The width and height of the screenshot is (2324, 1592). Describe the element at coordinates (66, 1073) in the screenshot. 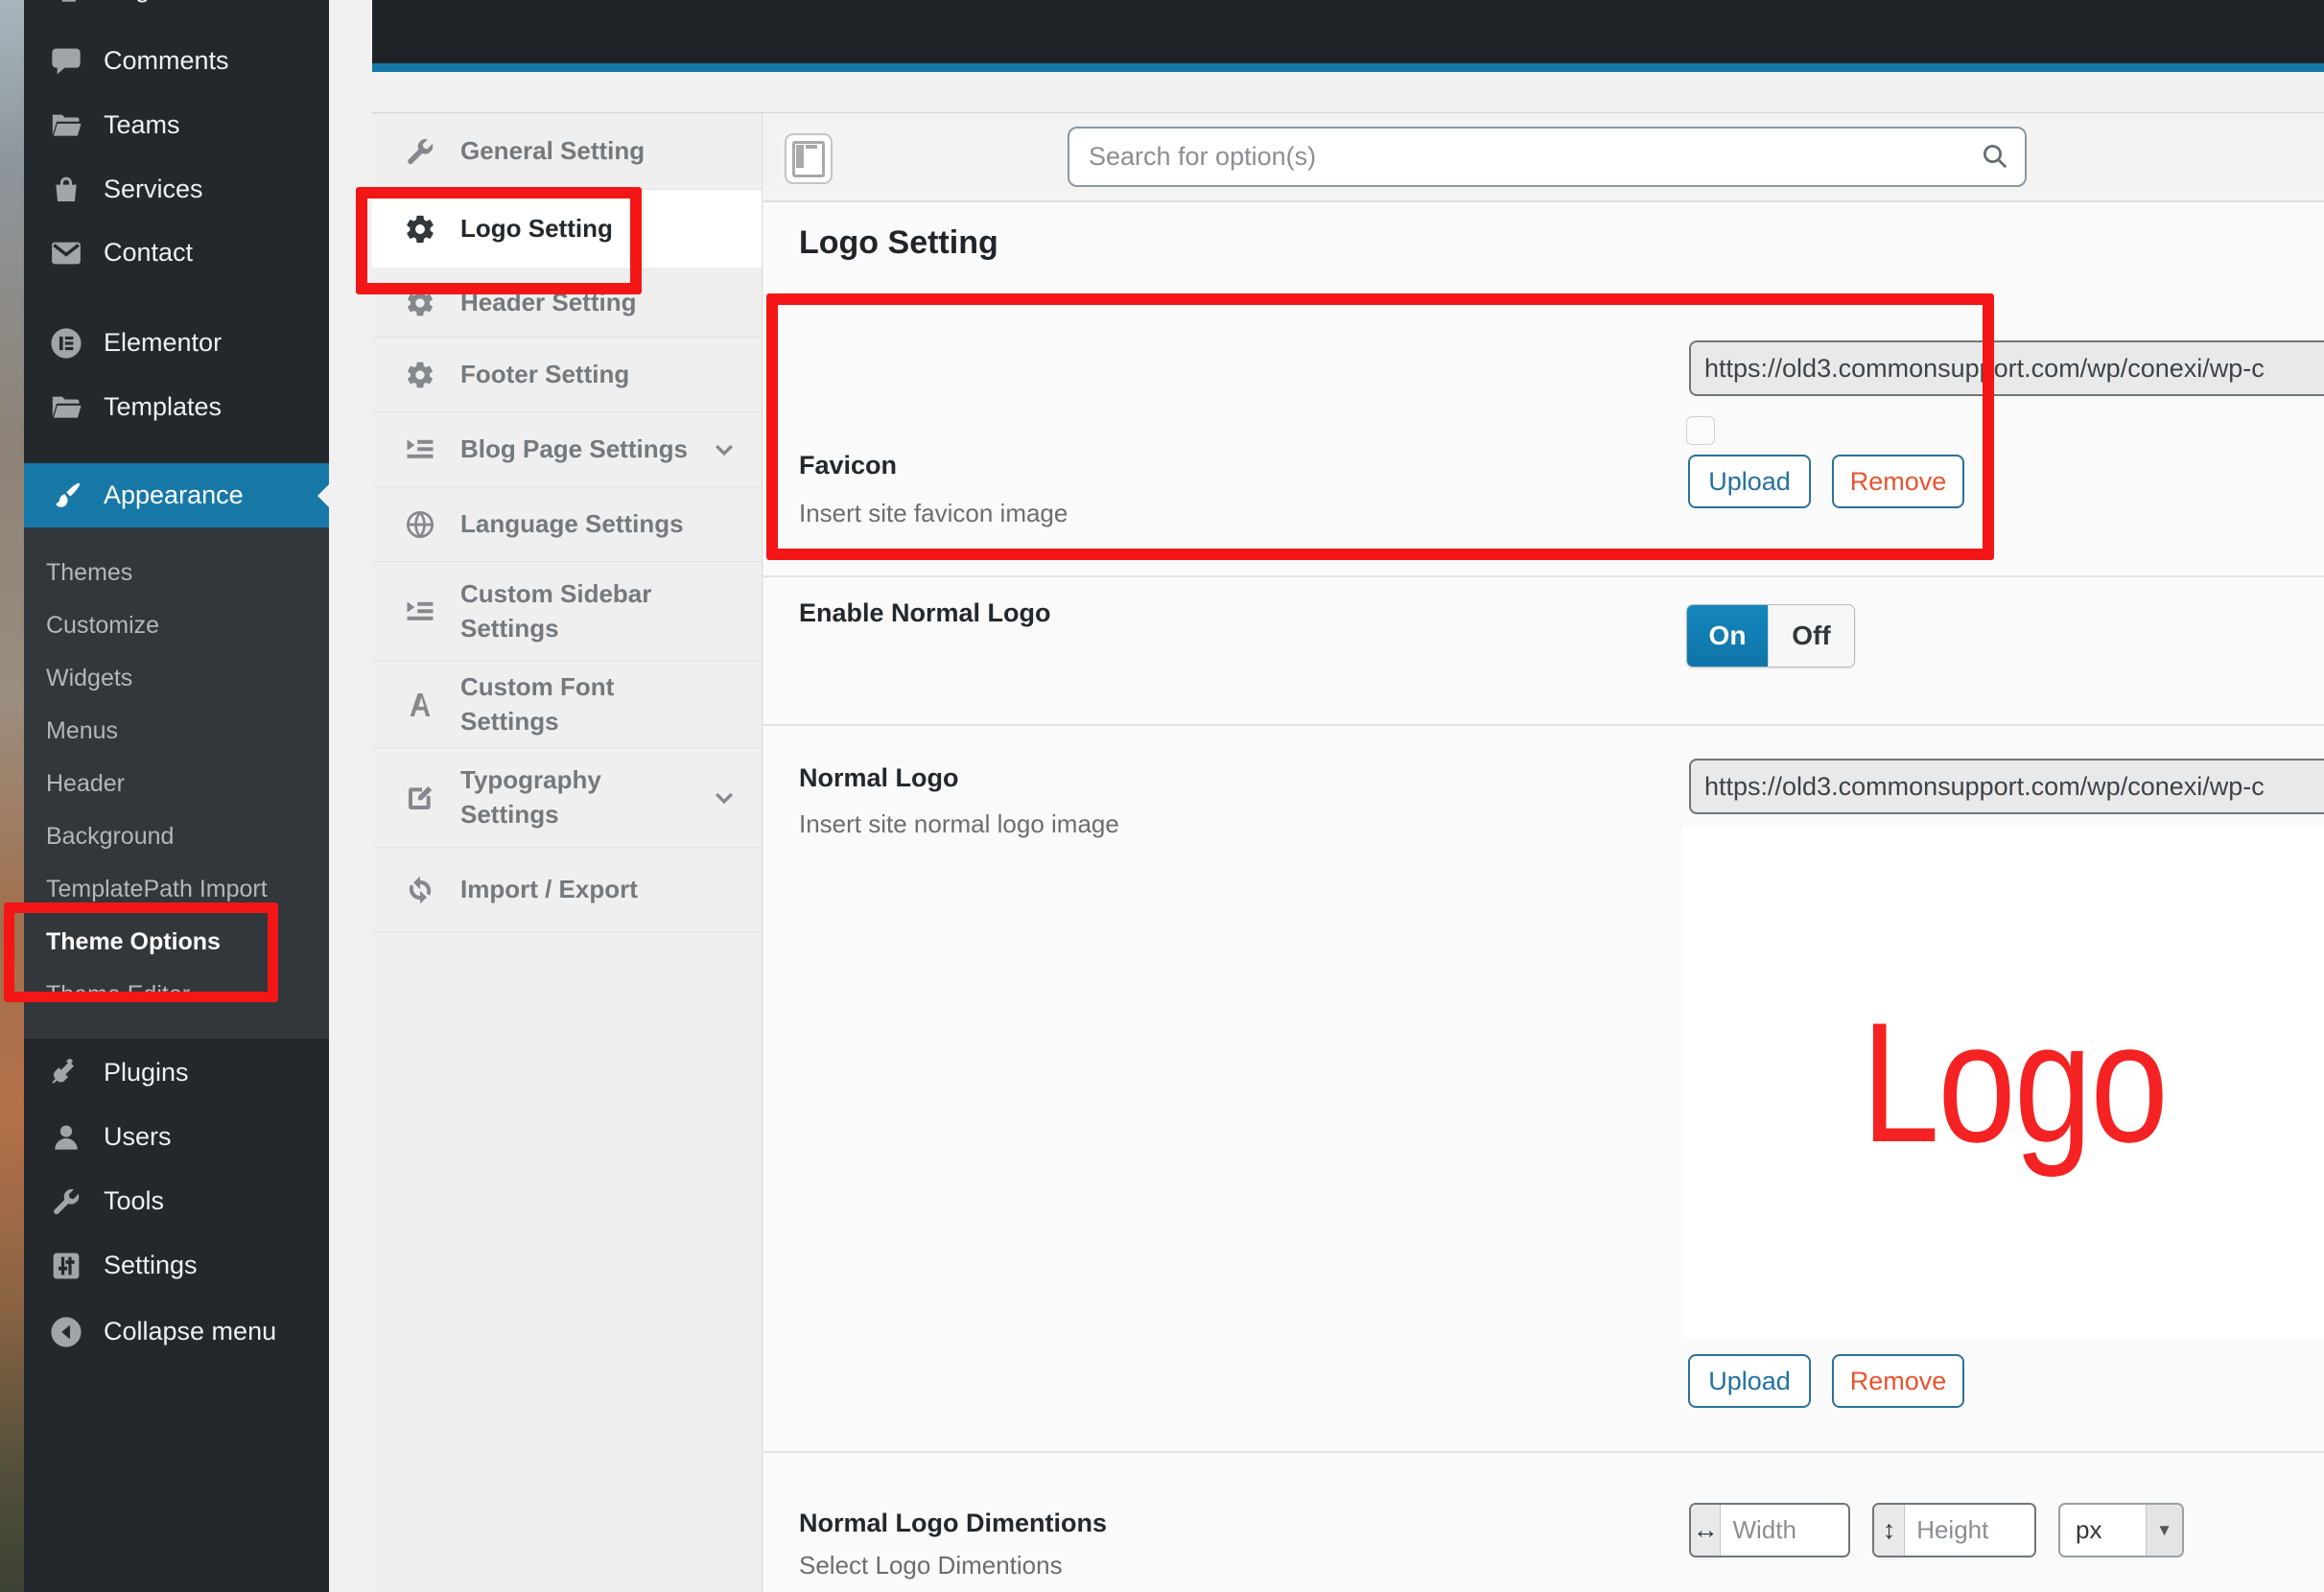

I see `plugin-icon` at that location.